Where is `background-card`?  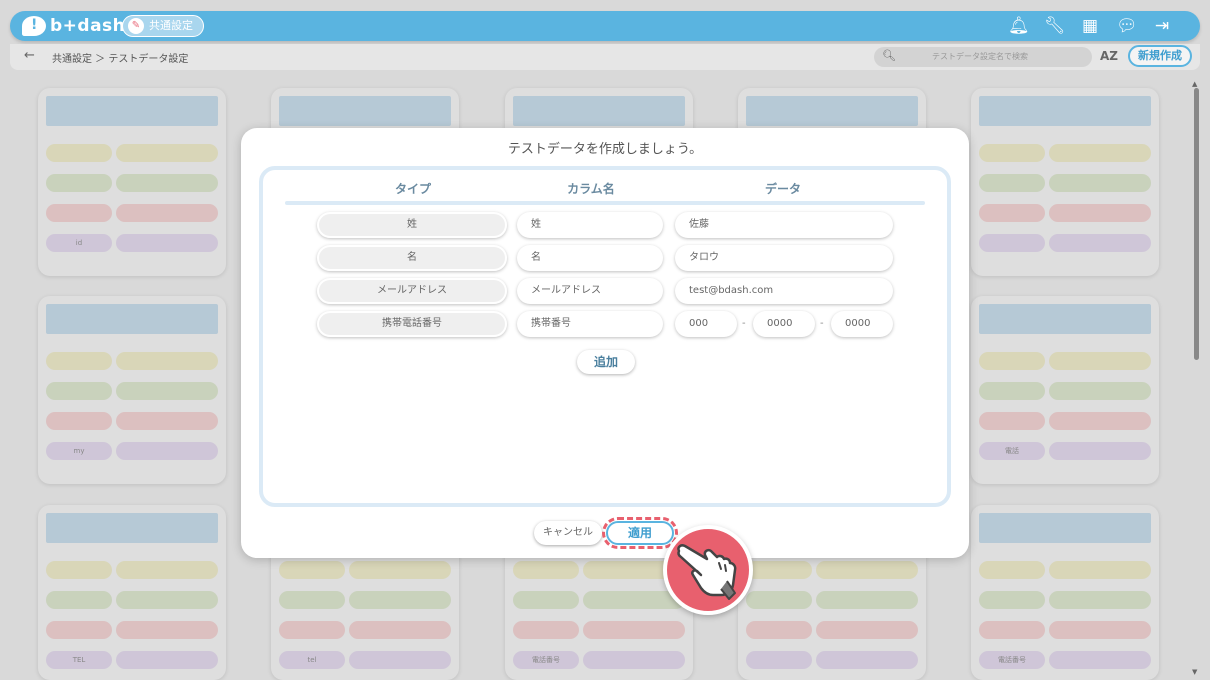 background-card is located at coordinates (1065, 182).